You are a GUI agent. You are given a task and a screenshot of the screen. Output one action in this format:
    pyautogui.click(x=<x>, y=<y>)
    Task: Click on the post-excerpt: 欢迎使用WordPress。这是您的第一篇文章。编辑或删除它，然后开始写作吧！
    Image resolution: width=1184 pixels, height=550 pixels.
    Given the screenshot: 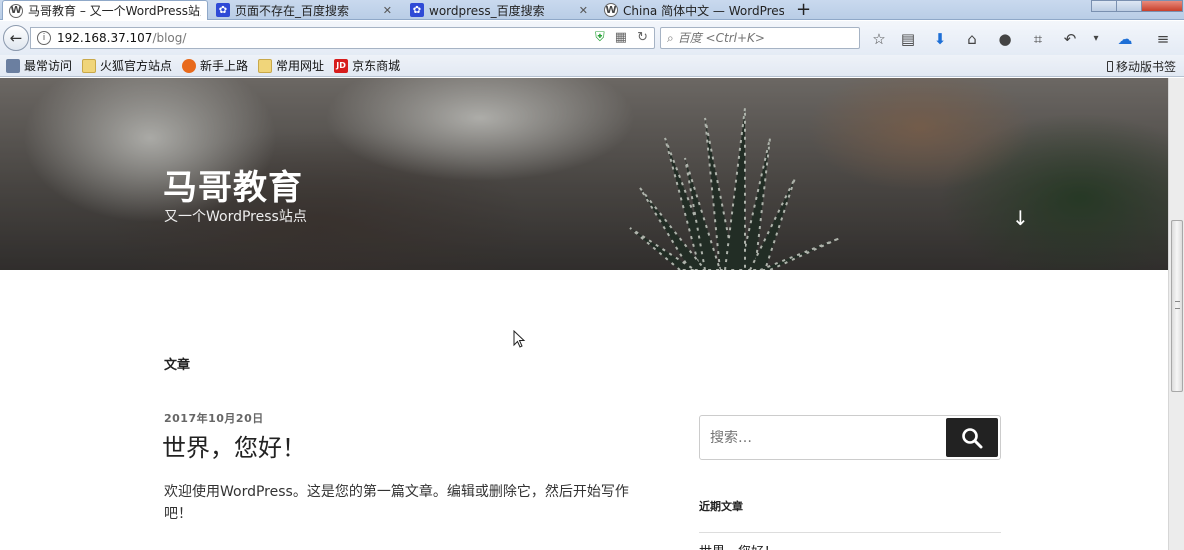 What is the action you would take?
    pyautogui.click(x=396, y=503)
    